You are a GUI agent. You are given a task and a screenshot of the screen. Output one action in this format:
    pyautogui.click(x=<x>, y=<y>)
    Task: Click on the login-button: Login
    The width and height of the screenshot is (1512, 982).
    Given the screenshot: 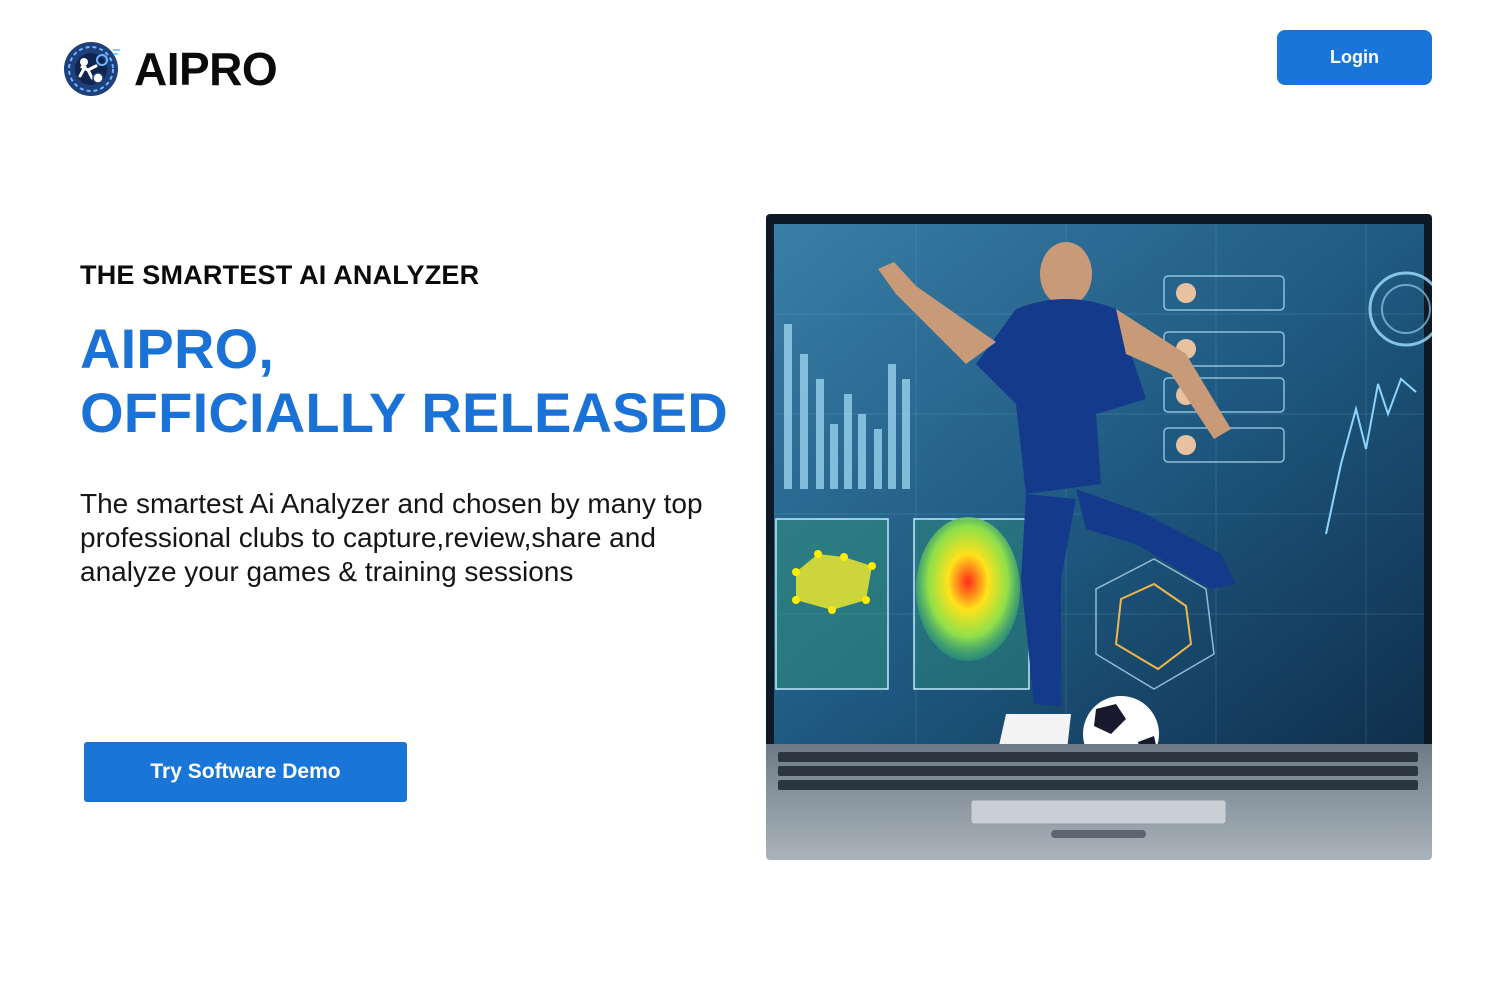 What is the action you would take?
    pyautogui.click(x=1354, y=57)
    